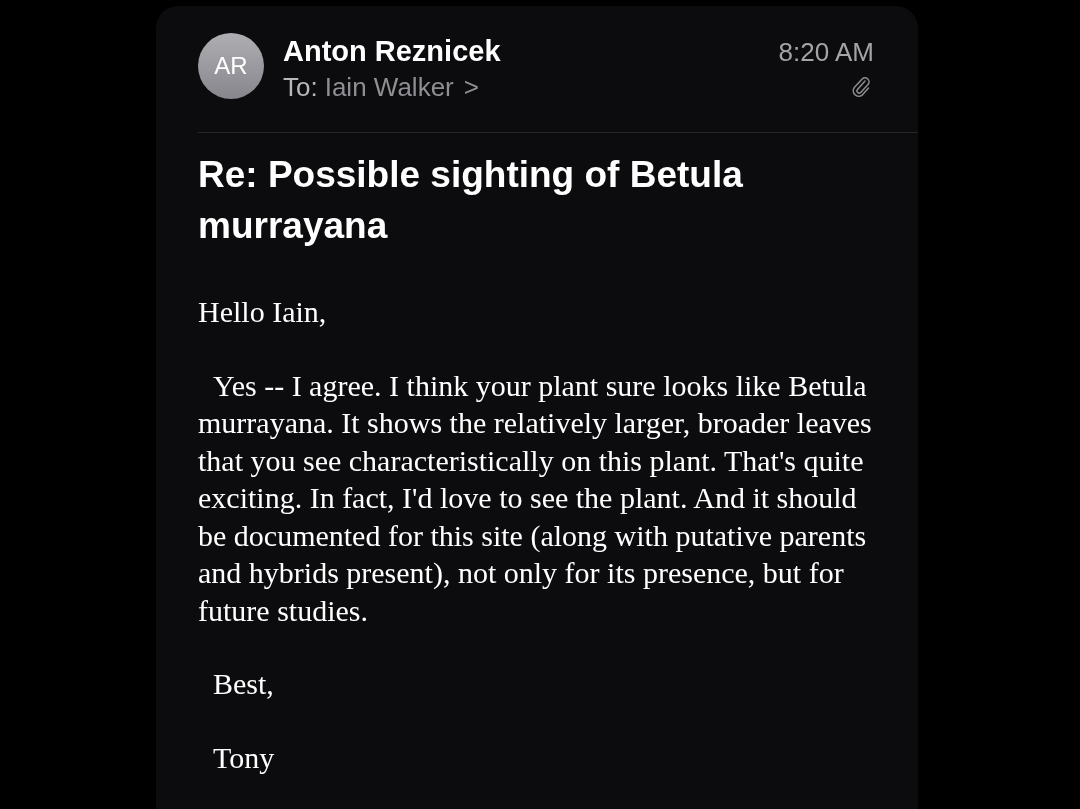  What do you see at coordinates (826, 52) in the screenshot?
I see `sent-time-label: 8:20 AM` at bounding box center [826, 52].